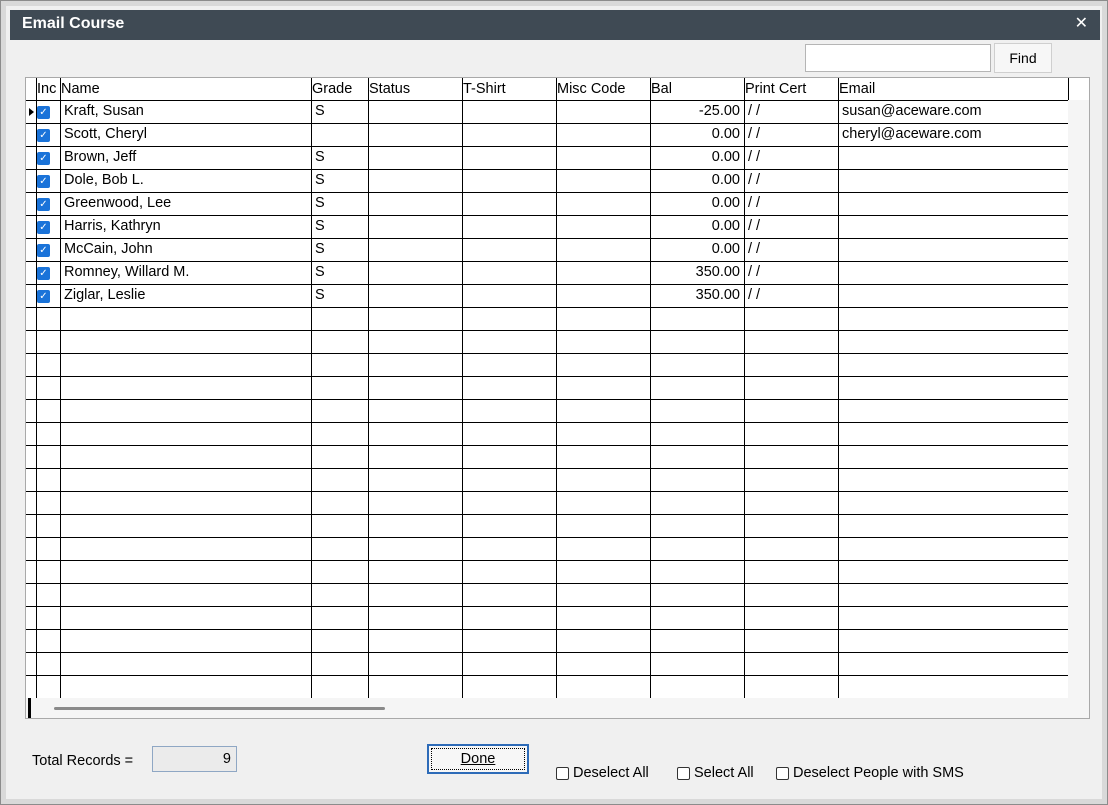  What do you see at coordinates (415, 89) in the screenshot?
I see `column-header: Status` at bounding box center [415, 89].